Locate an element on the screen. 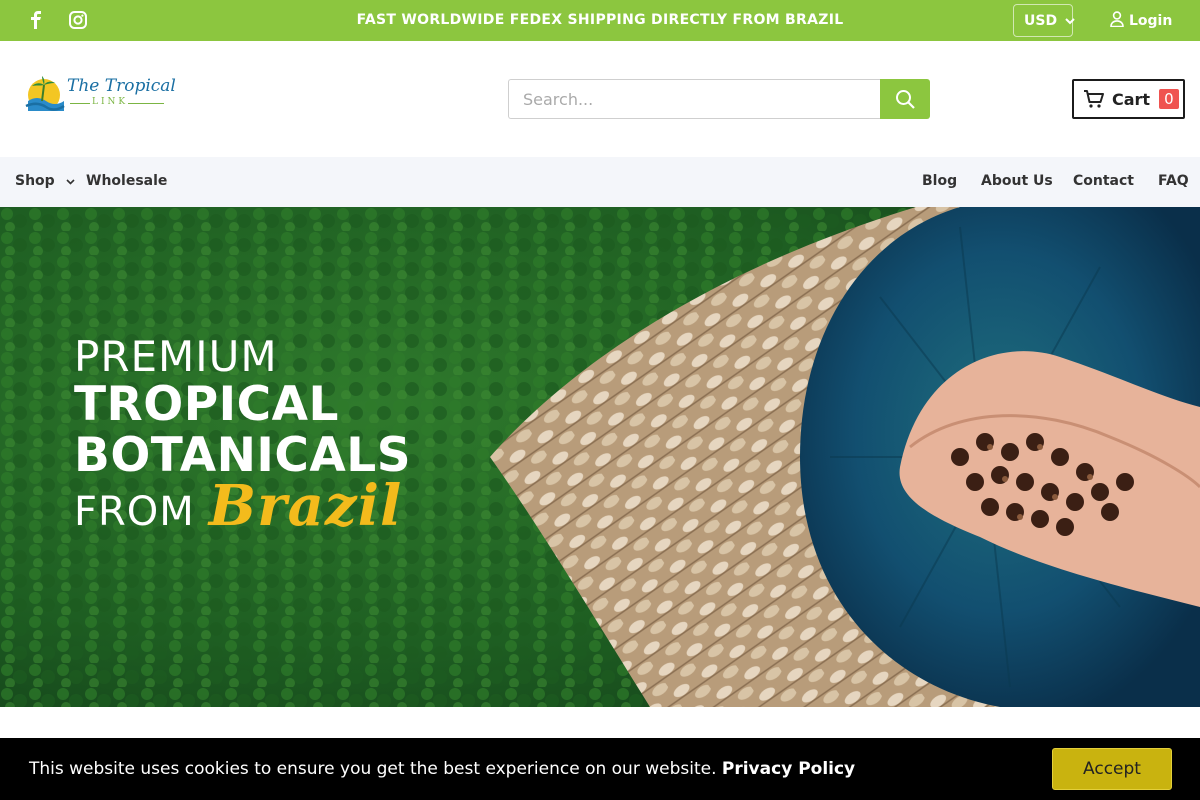 The width and height of the screenshot is (1200, 800). hero-line-from-brazil: FROM Brazil is located at coordinates (242, 506).